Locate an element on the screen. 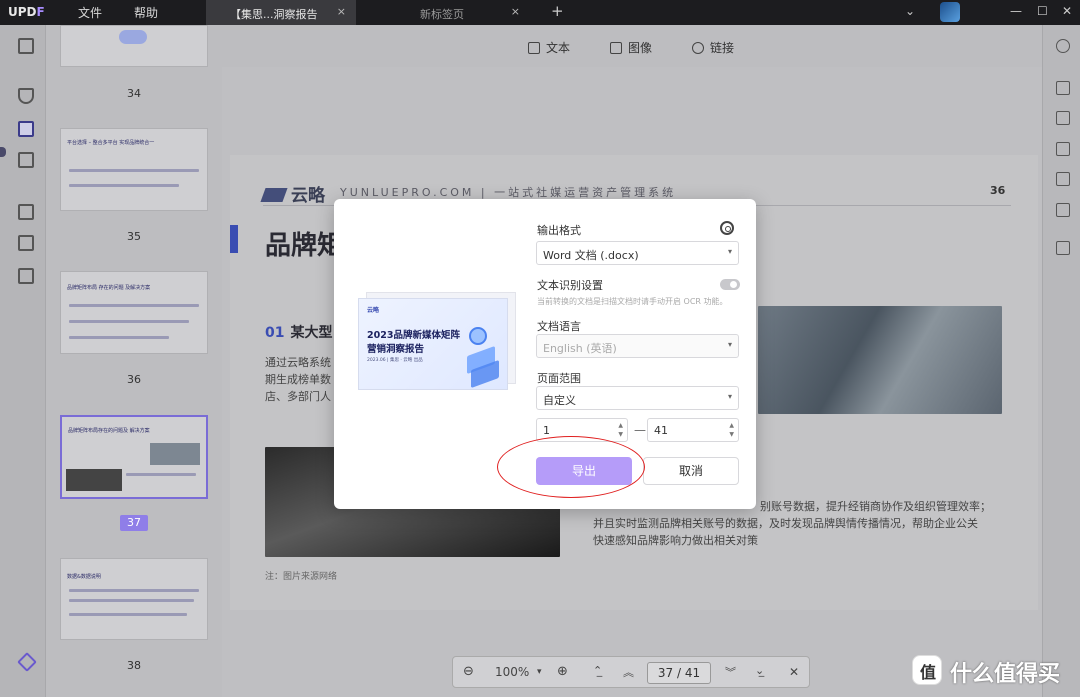 Image resolution: width=1080 pixels, height=697 pixels. thumbnail-page-number: 38 is located at coordinates (134, 665).